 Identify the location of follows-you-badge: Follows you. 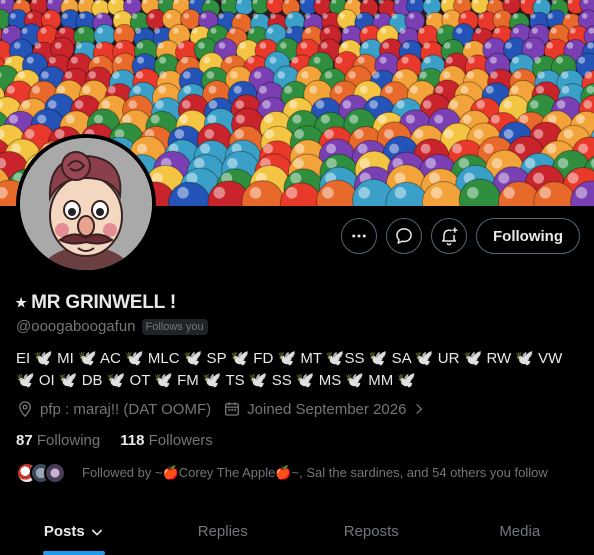
(174, 326).